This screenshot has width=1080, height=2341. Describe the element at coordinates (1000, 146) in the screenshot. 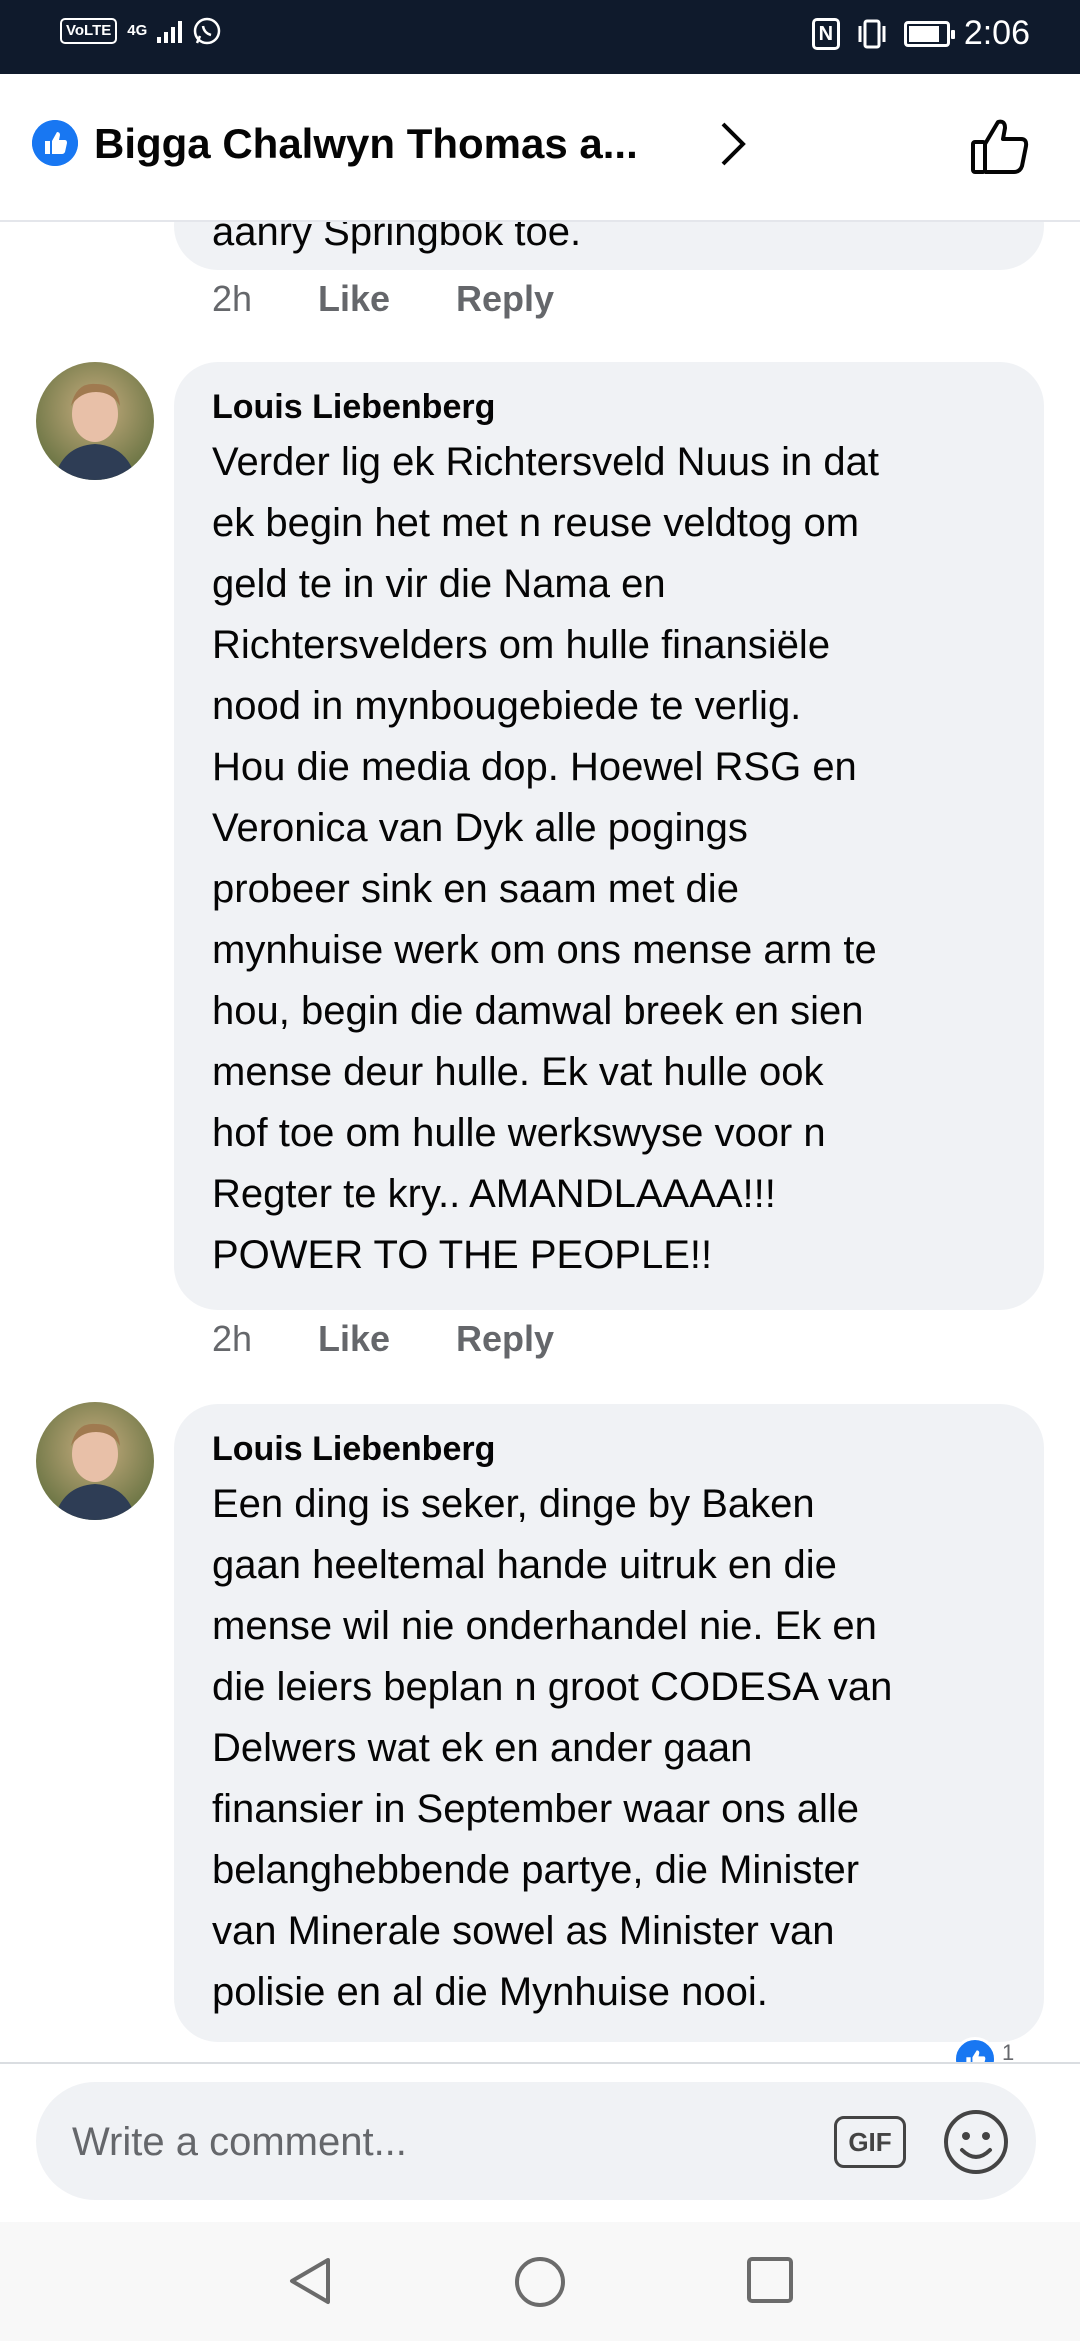

I see `thumbs-up-outline-icon` at that location.